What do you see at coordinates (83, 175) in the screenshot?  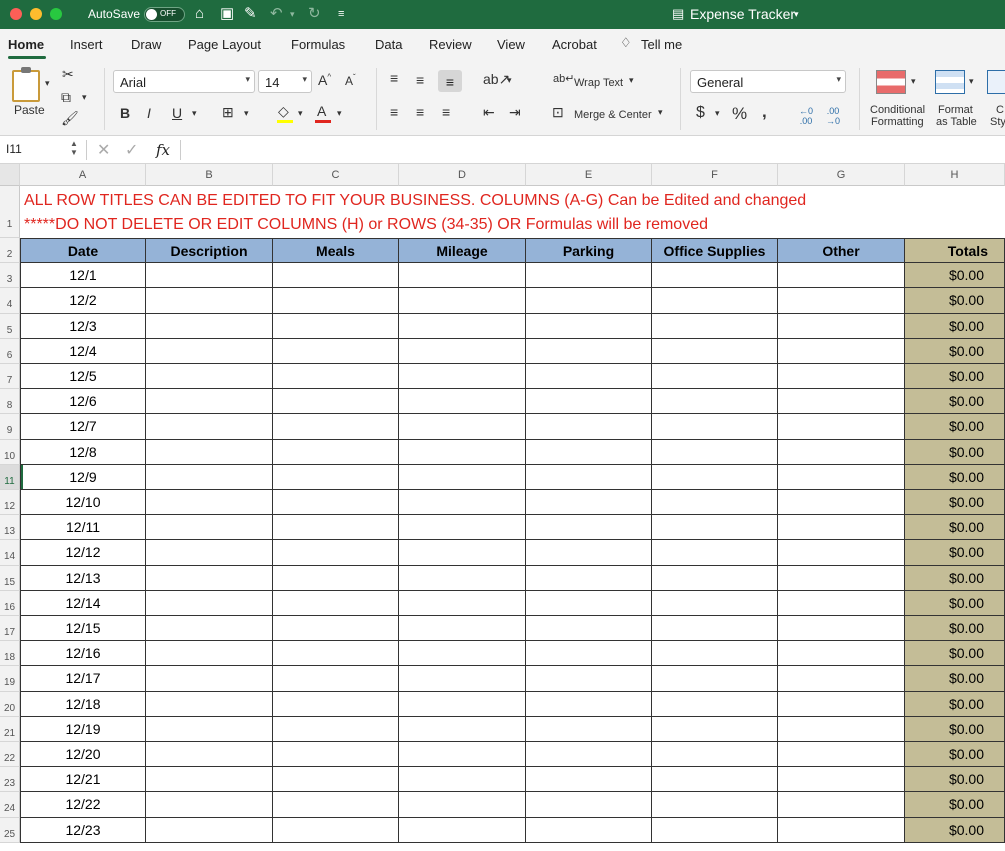 I see `column-header-a: A` at bounding box center [83, 175].